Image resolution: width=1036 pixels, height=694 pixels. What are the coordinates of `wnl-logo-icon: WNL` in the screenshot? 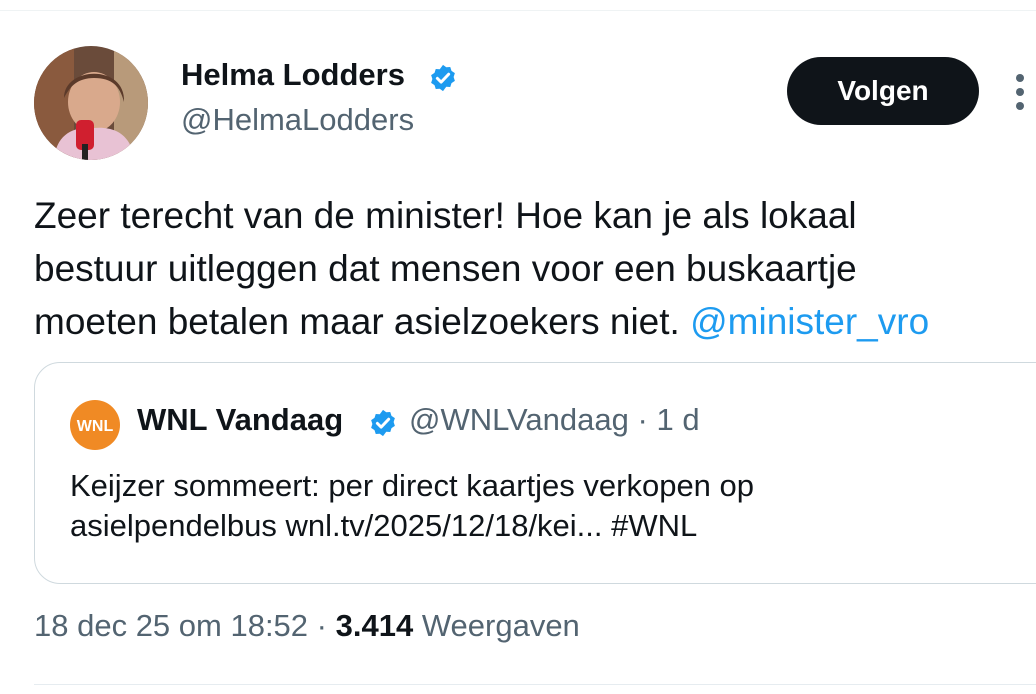 It's located at (95, 425).